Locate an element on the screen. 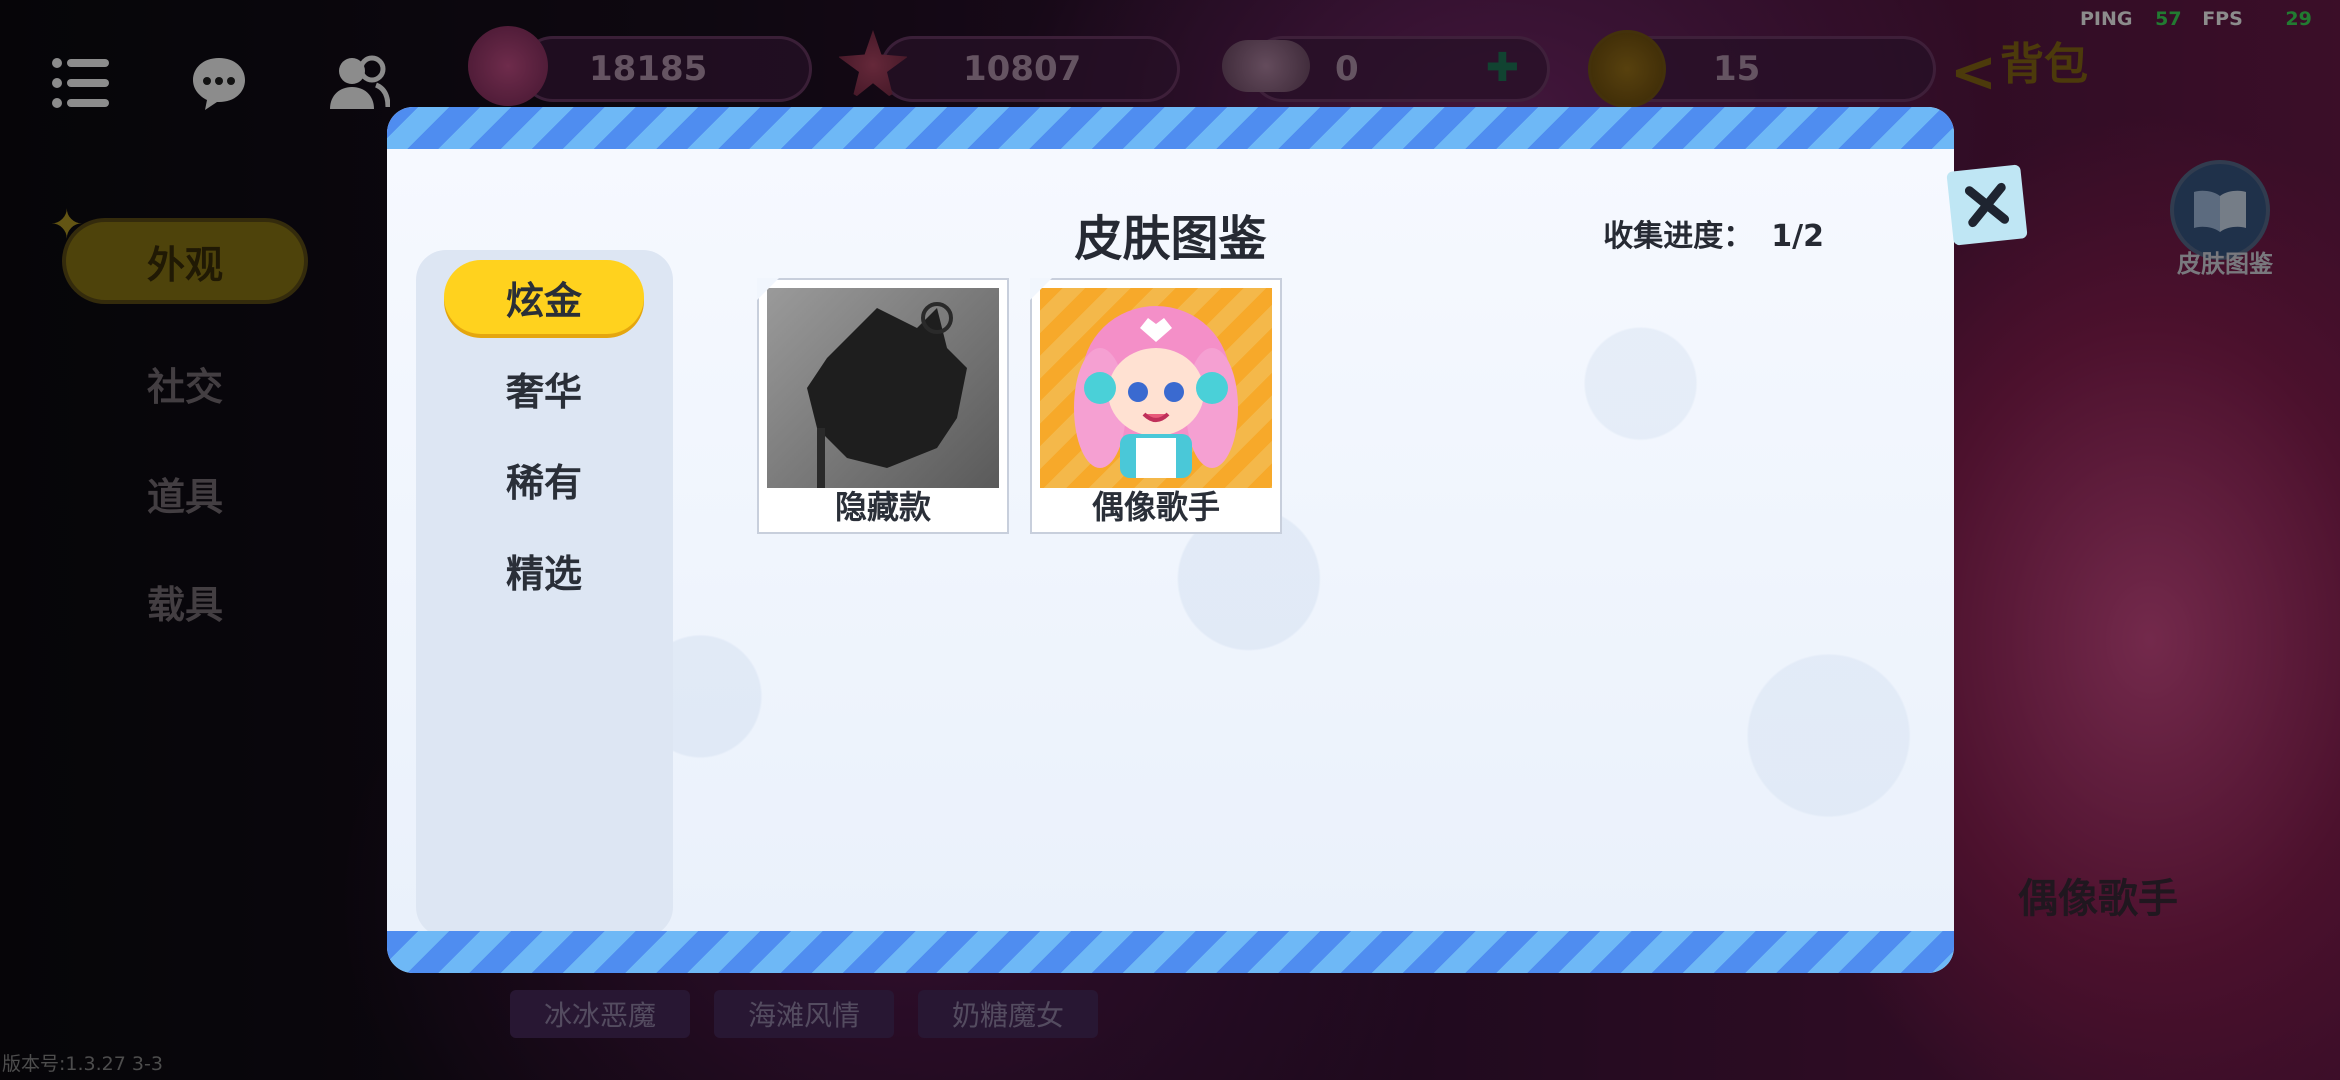  skin-name: 偶像歌手 is located at coordinates (1155, 507).